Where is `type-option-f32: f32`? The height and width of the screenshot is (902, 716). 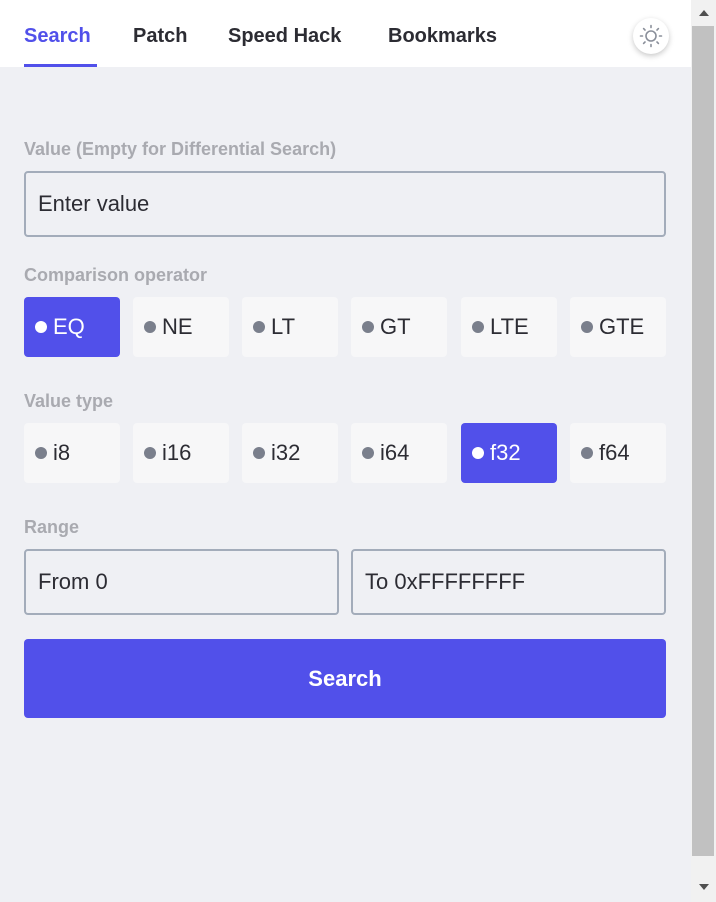
type-option-f32: f32 is located at coordinates (509, 453).